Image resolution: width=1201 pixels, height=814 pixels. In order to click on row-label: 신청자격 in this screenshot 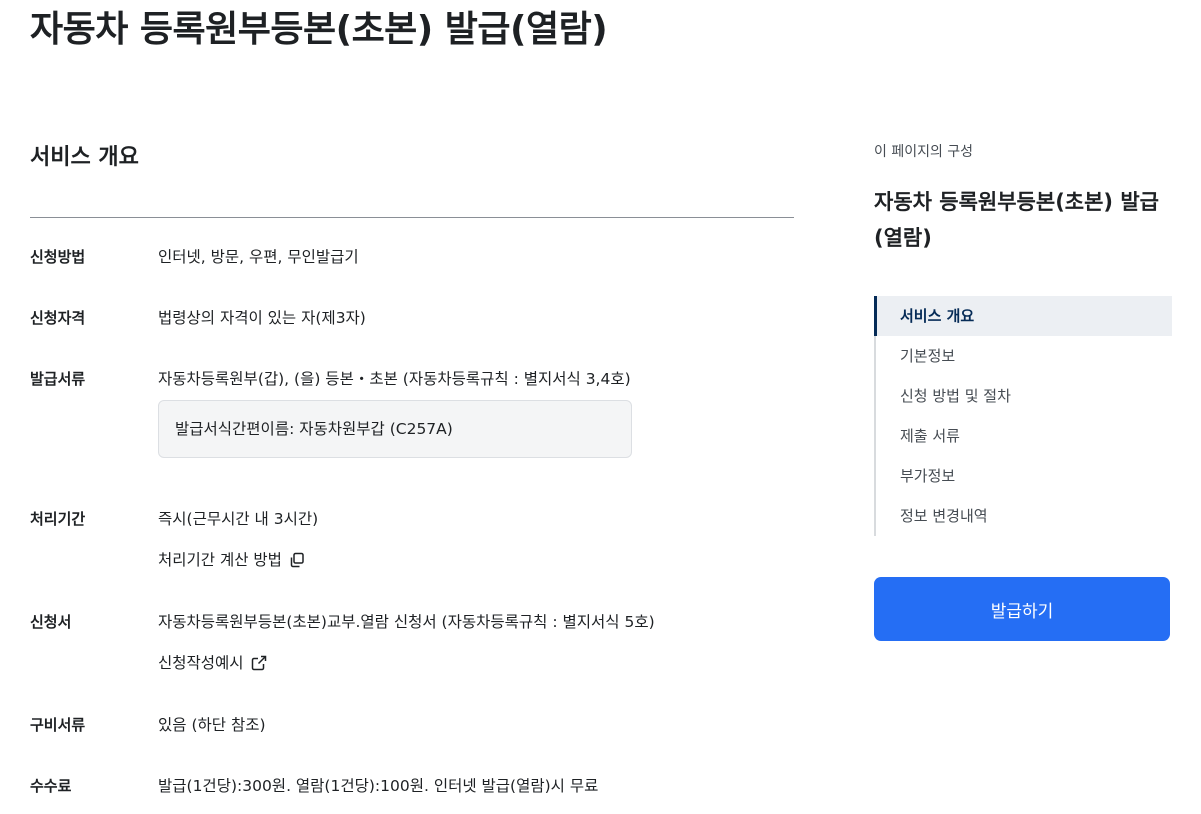, I will do `click(58, 318)`.